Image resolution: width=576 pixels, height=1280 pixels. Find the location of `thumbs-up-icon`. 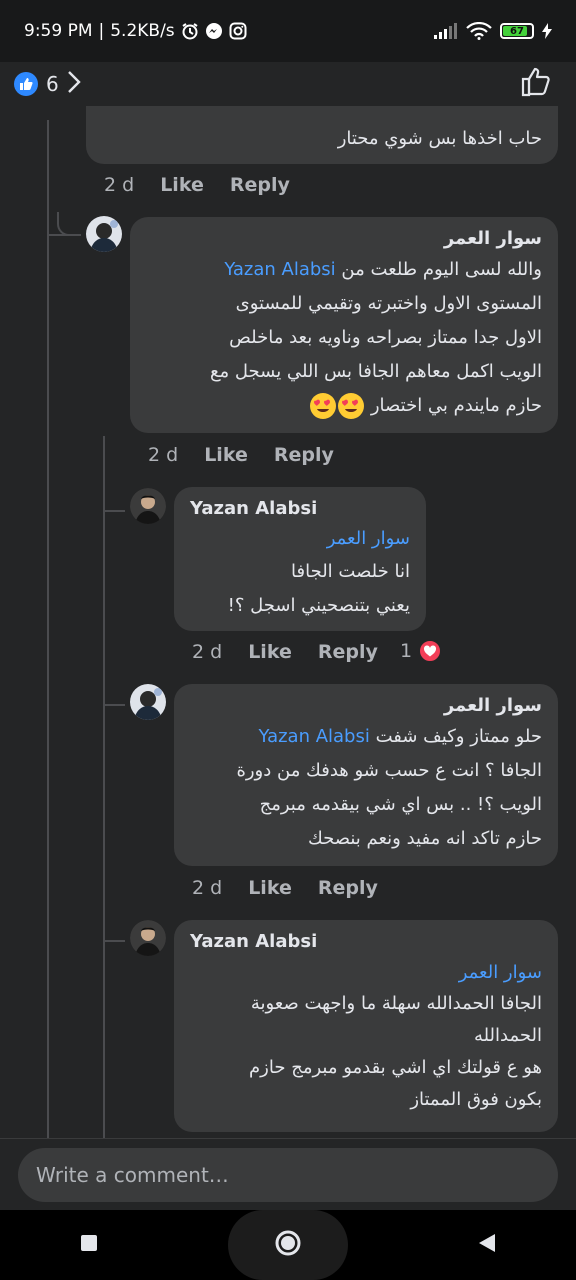

thumbs-up-icon is located at coordinates (536, 84).